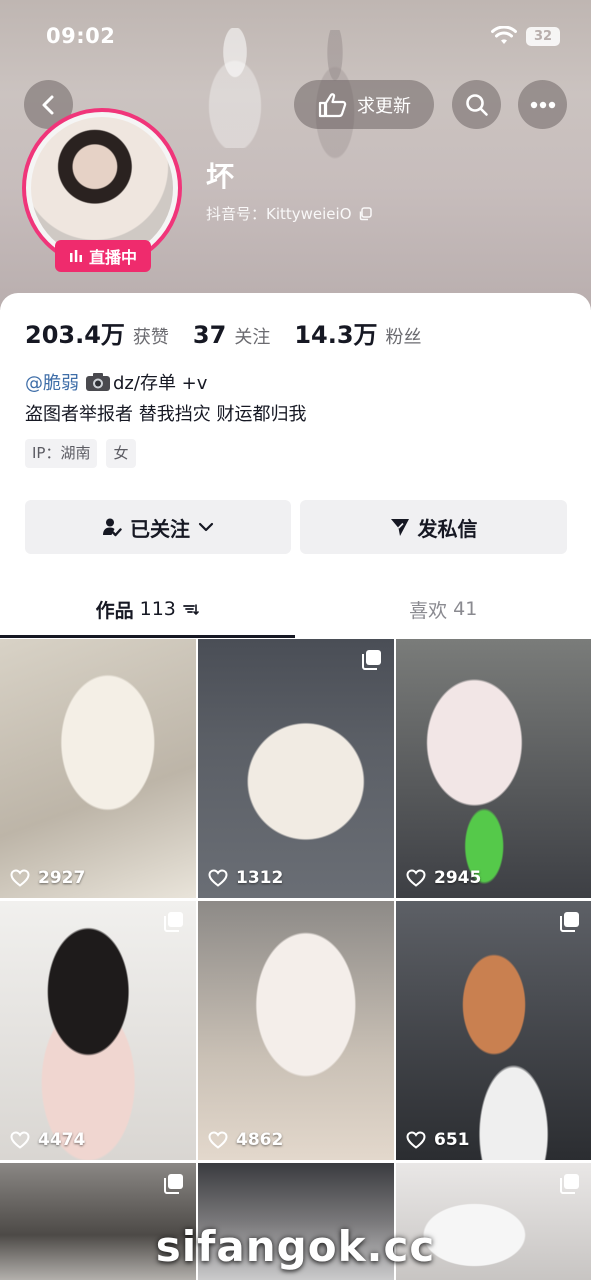 This screenshot has width=591, height=1280. I want to click on search-button, so click(476, 104).